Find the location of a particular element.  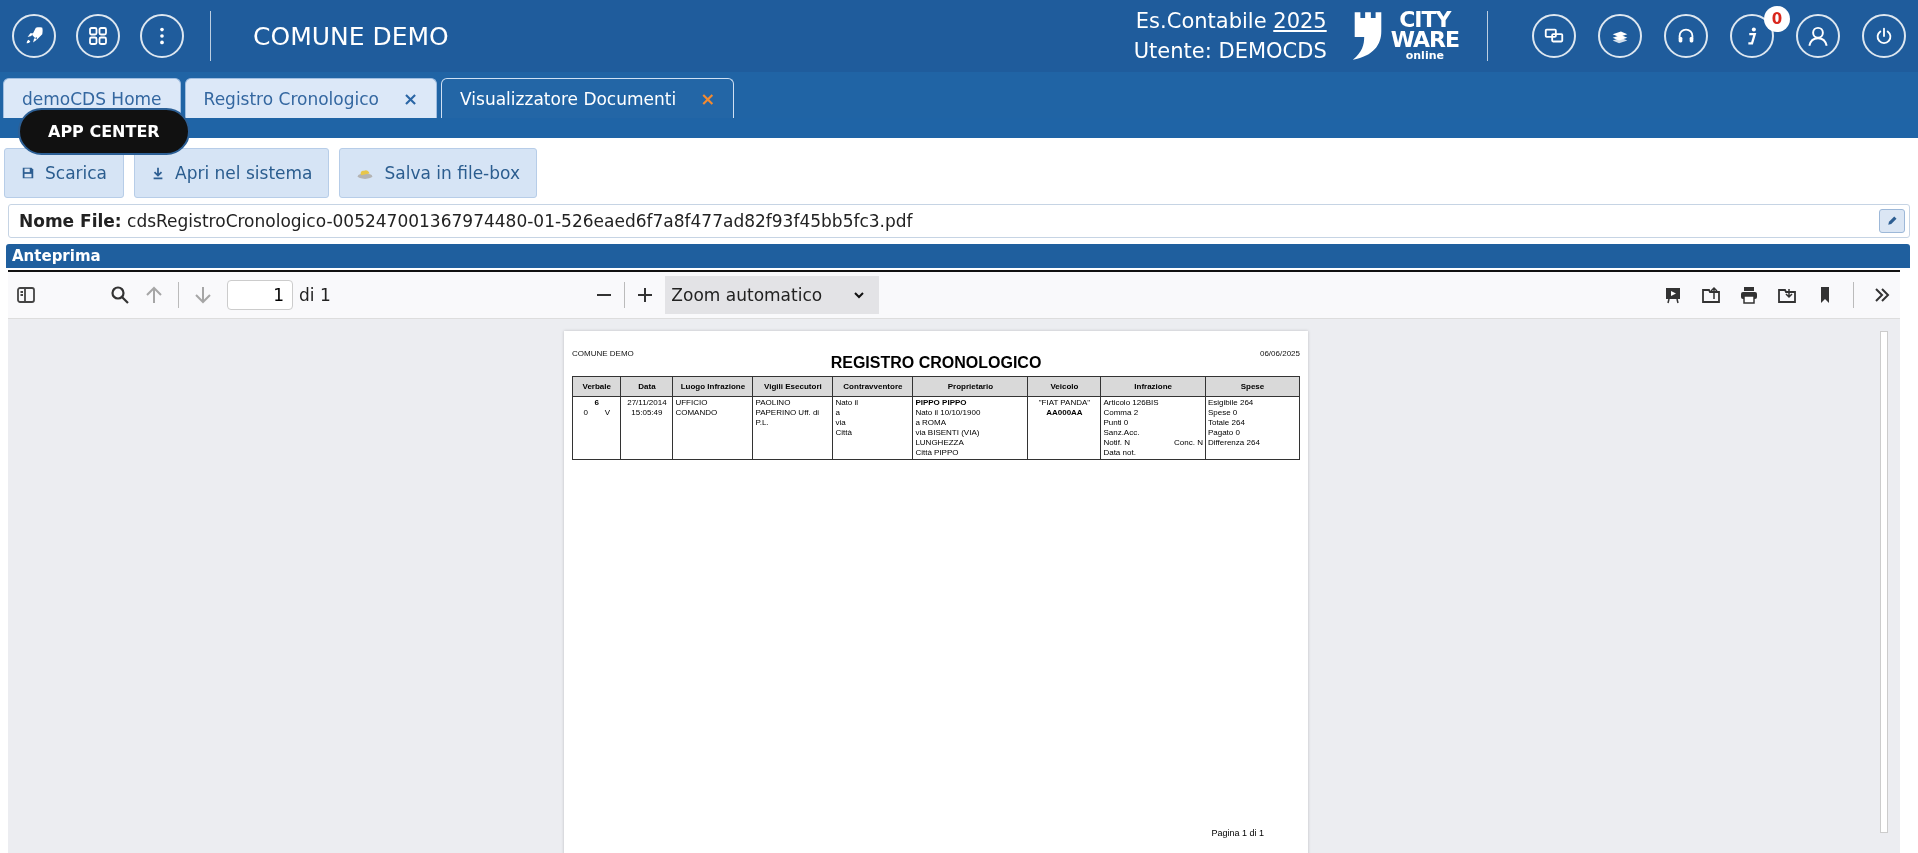

more-icon is located at coordinates (162, 36).